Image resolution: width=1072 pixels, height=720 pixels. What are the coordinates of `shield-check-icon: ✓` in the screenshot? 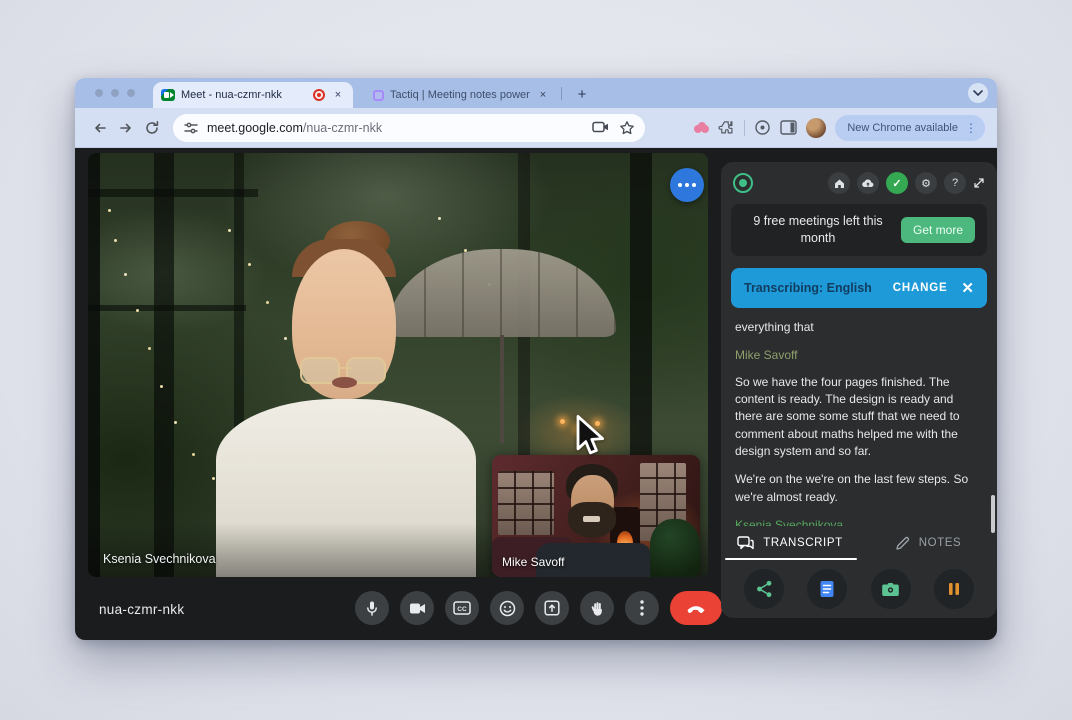 It's located at (897, 183).